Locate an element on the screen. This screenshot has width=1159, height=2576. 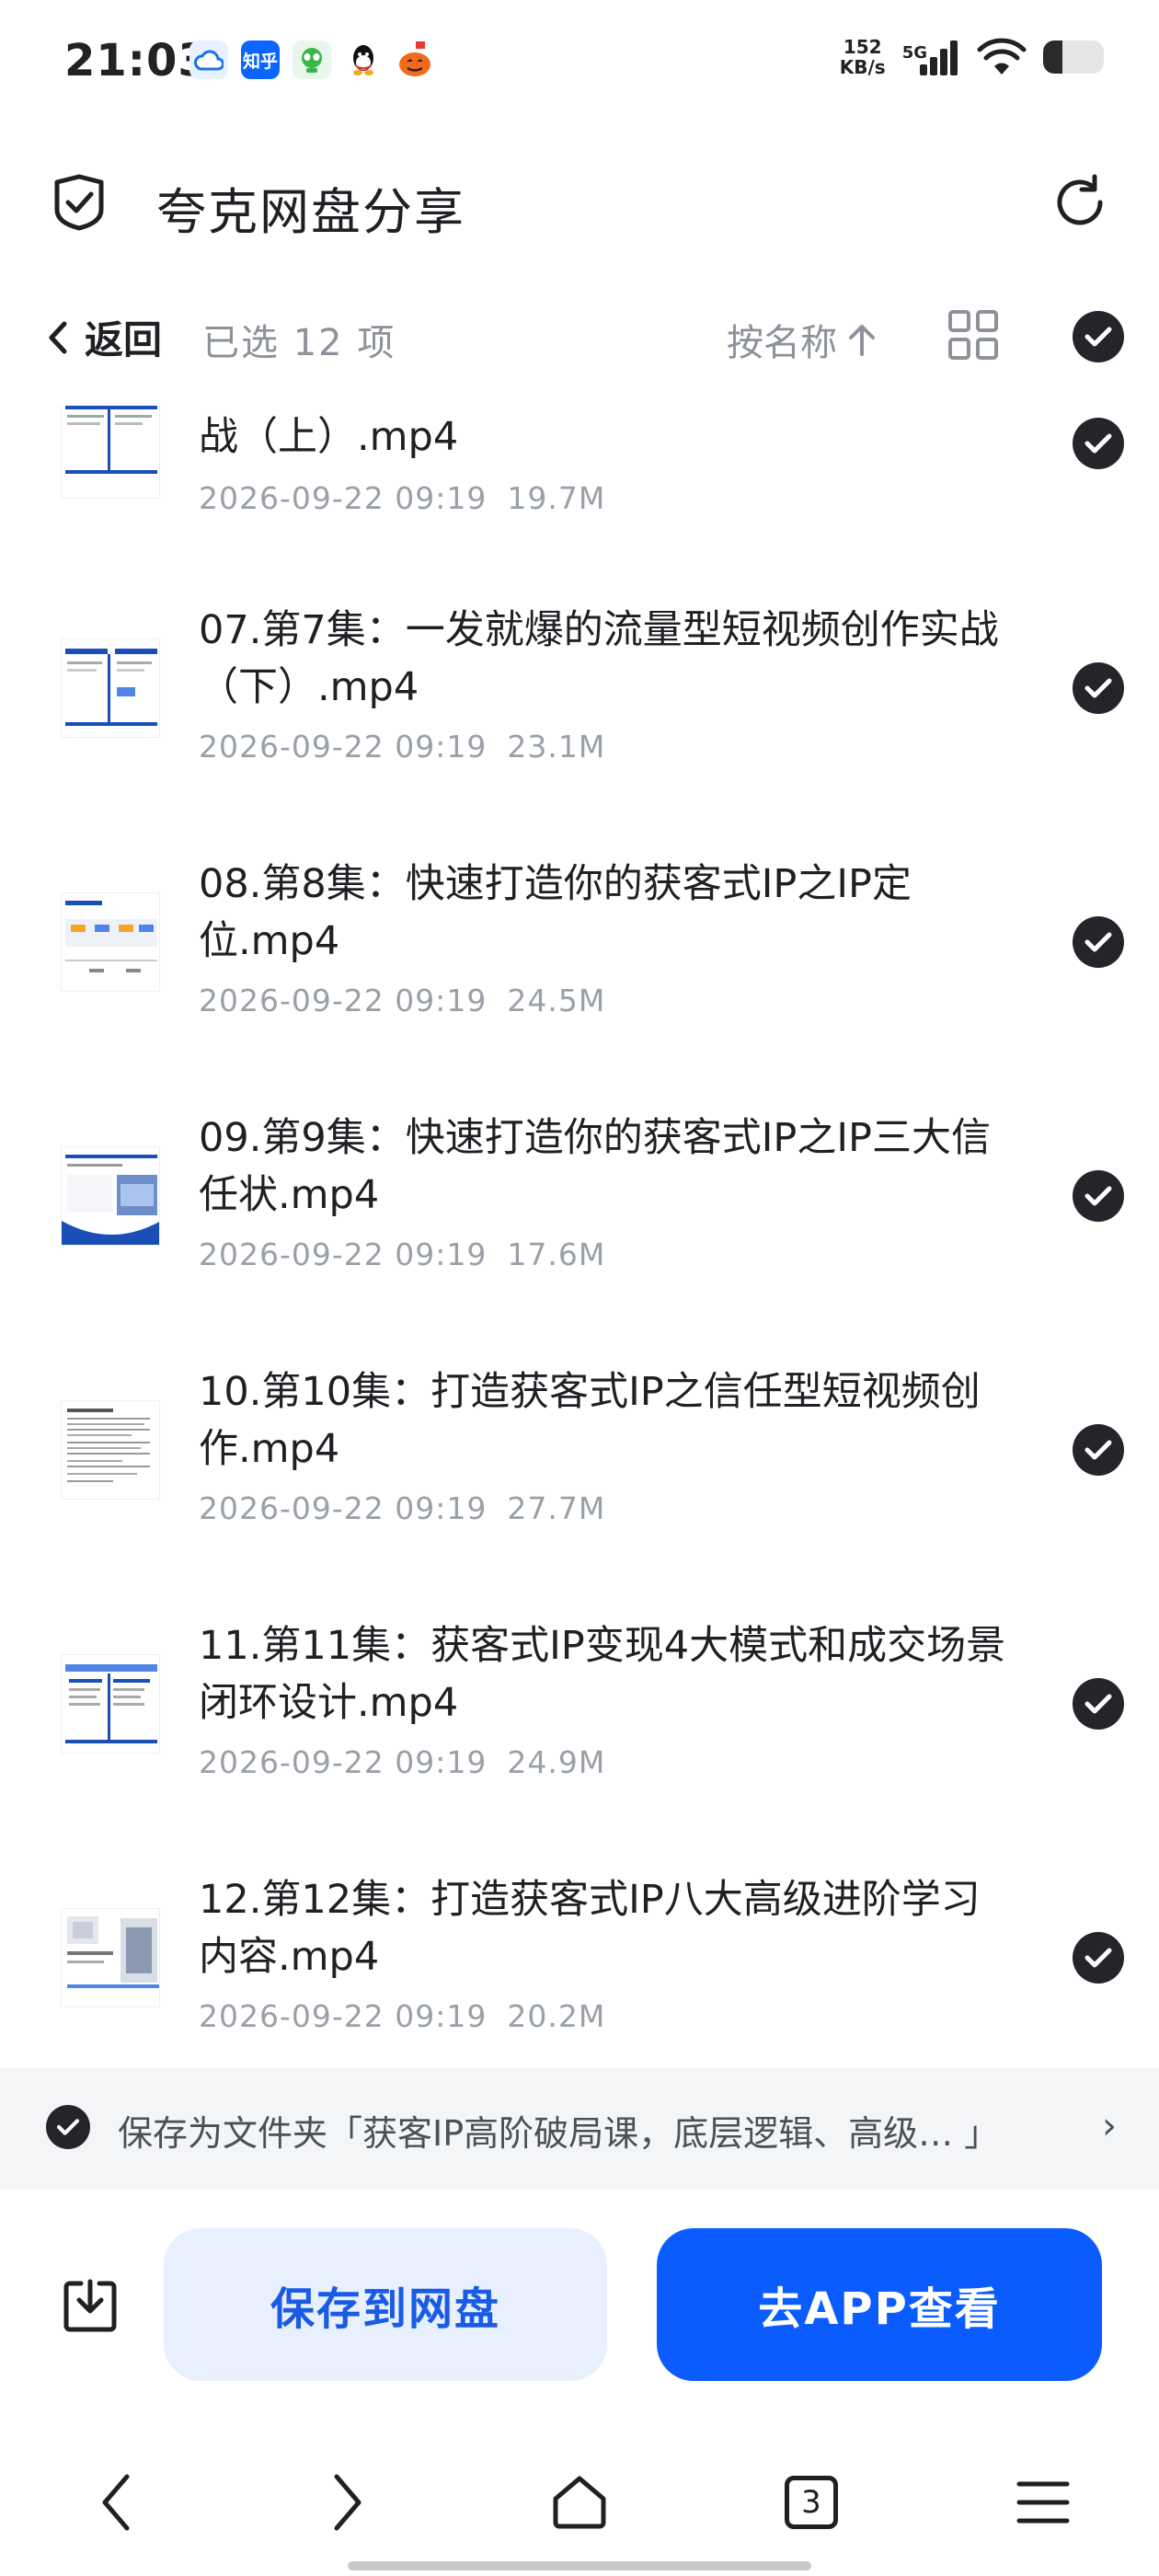
nav-home-button is located at coordinates (579, 2502).